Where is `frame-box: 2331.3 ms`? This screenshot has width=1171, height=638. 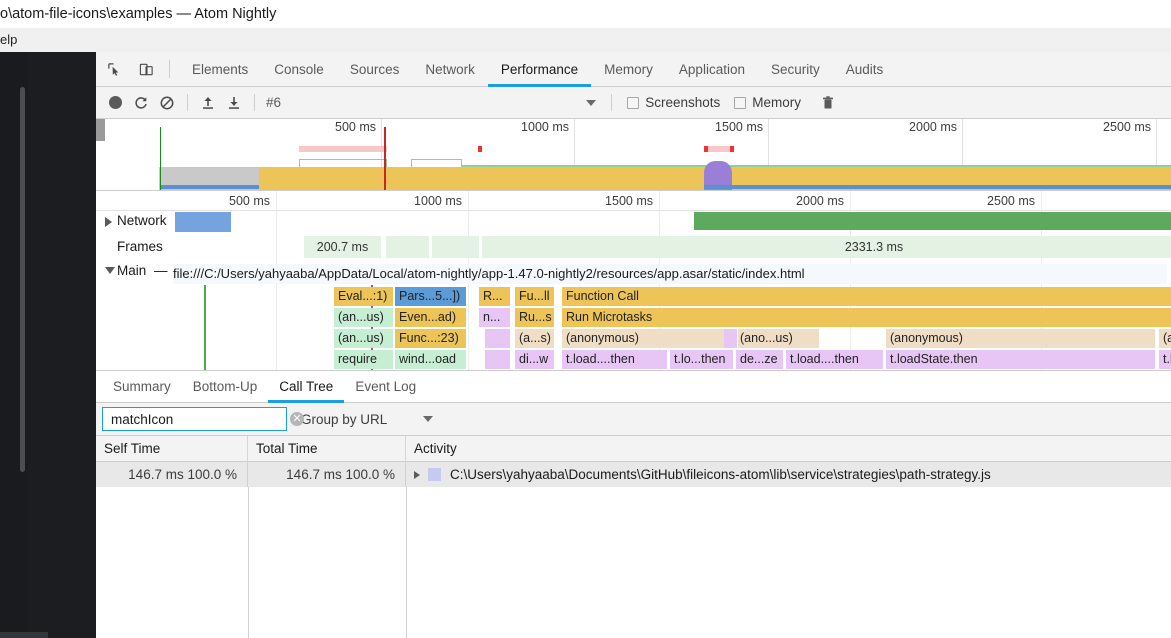
frame-box: 2331.3 ms is located at coordinates (826, 247).